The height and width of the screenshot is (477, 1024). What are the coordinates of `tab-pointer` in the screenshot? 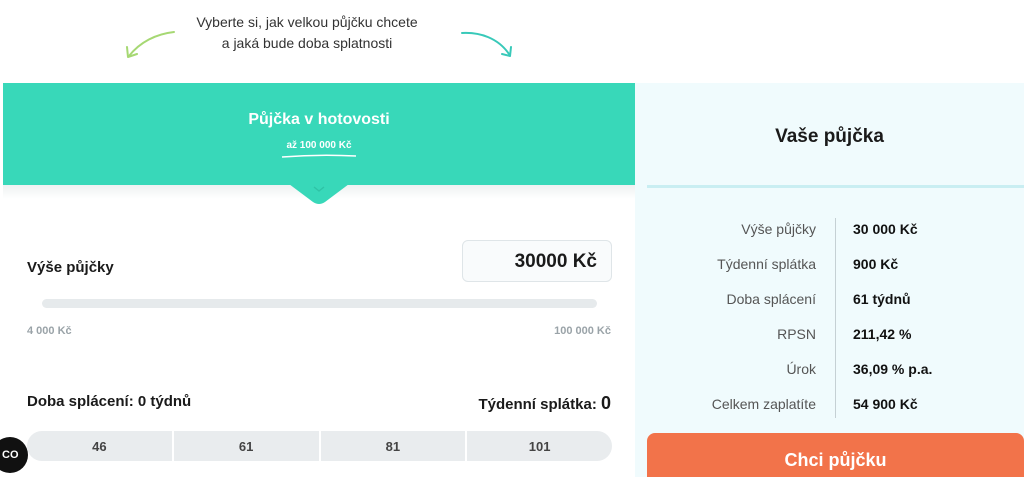 It's located at (319, 194).